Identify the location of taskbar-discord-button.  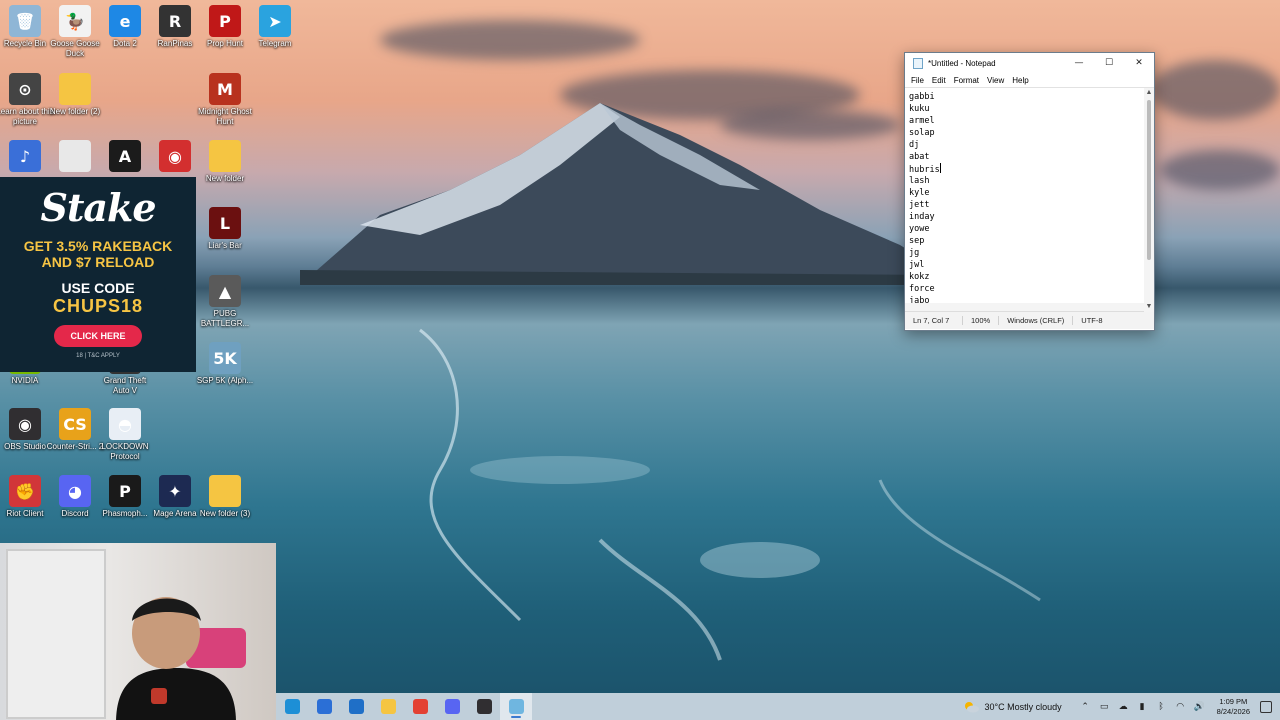
(452, 706).